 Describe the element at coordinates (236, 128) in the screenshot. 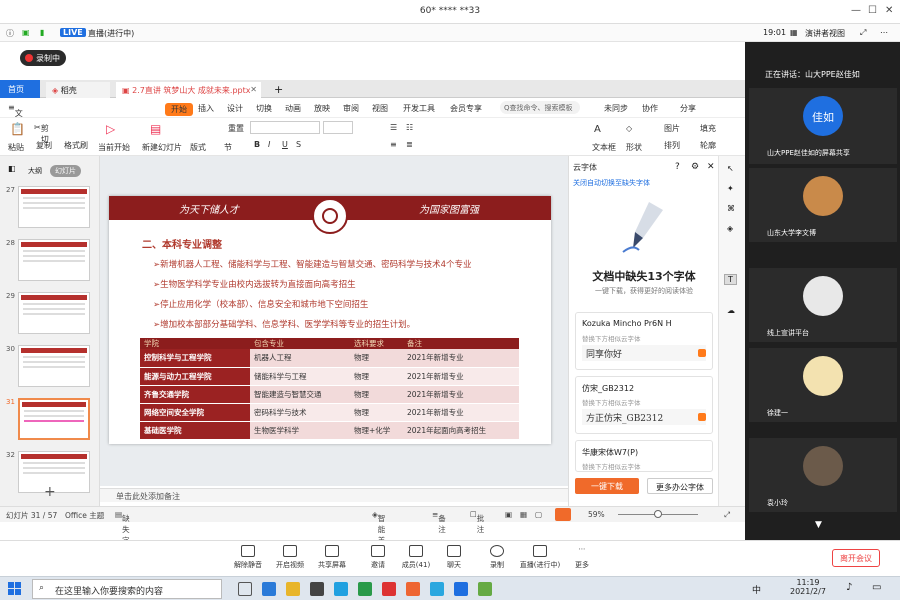

I see `reset-button: 重置` at that location.